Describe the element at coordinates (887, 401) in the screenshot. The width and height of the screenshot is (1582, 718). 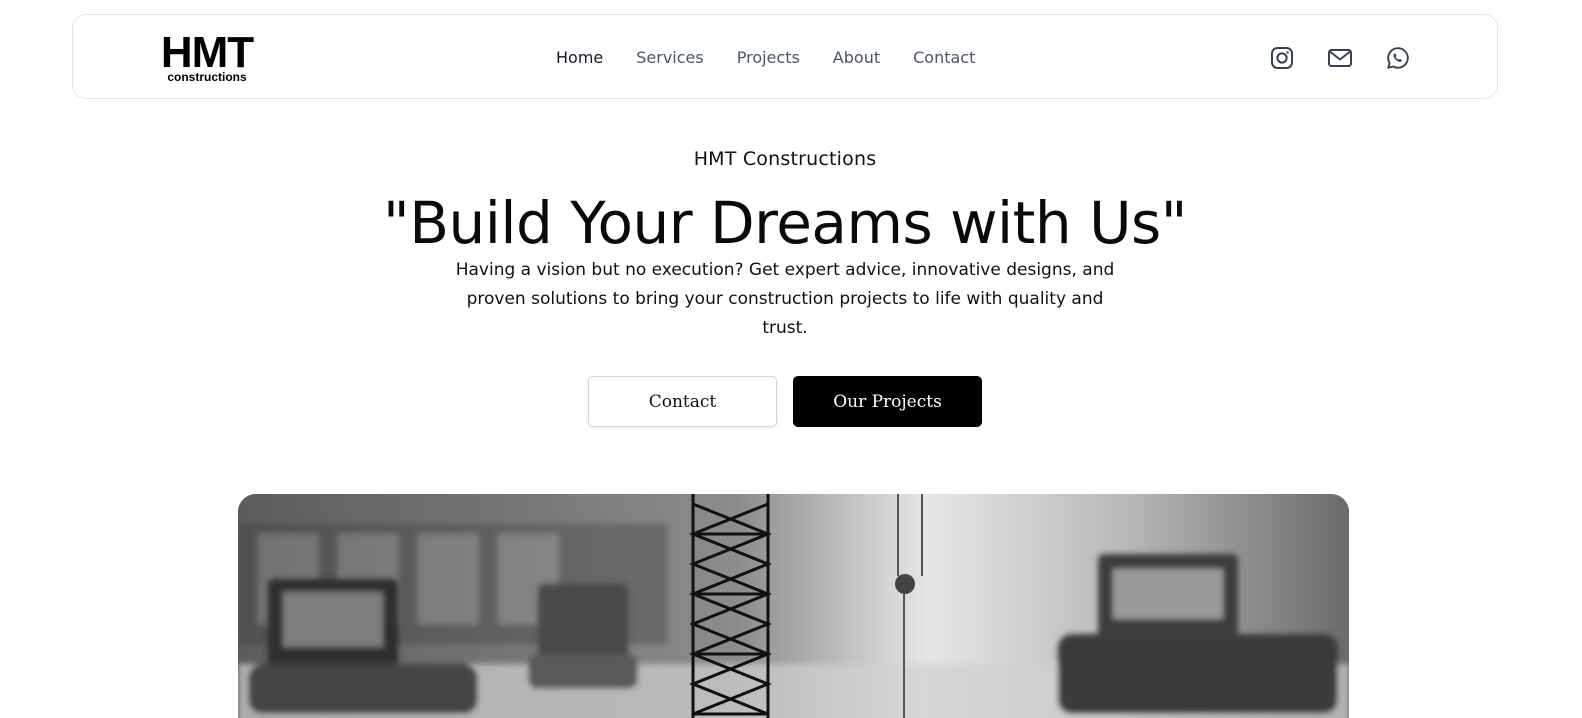
I see `our-projects-button: Our Projects` at that location.